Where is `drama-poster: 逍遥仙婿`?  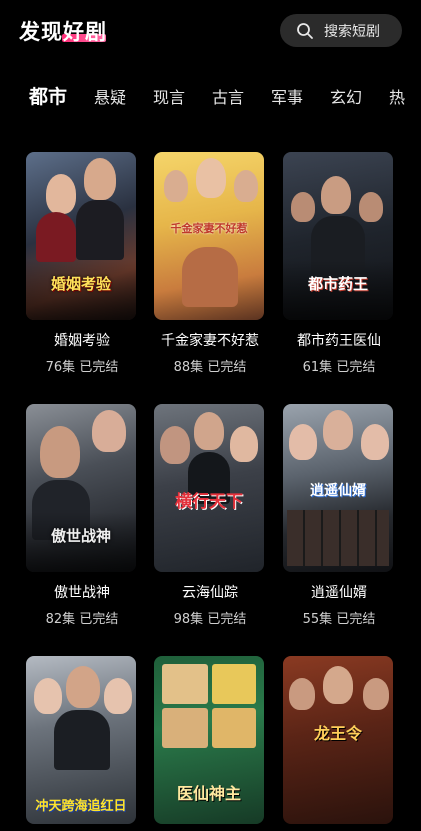 drama-poster: 逍遥仙婿 is located at coordinates (338, 488).